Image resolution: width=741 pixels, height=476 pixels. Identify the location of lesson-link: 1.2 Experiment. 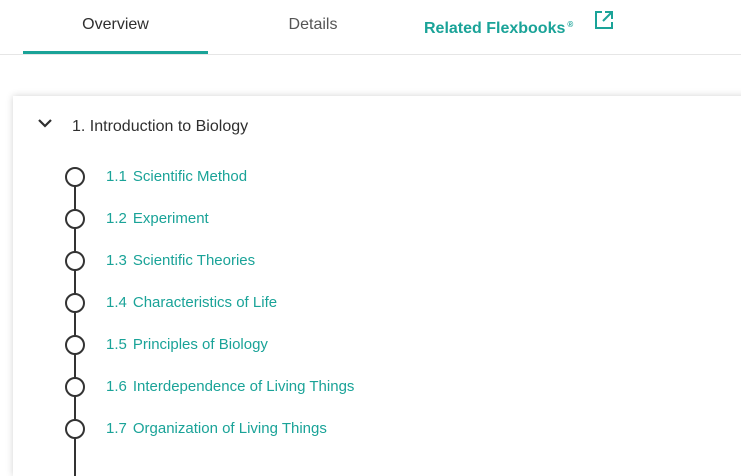
(157, 218).